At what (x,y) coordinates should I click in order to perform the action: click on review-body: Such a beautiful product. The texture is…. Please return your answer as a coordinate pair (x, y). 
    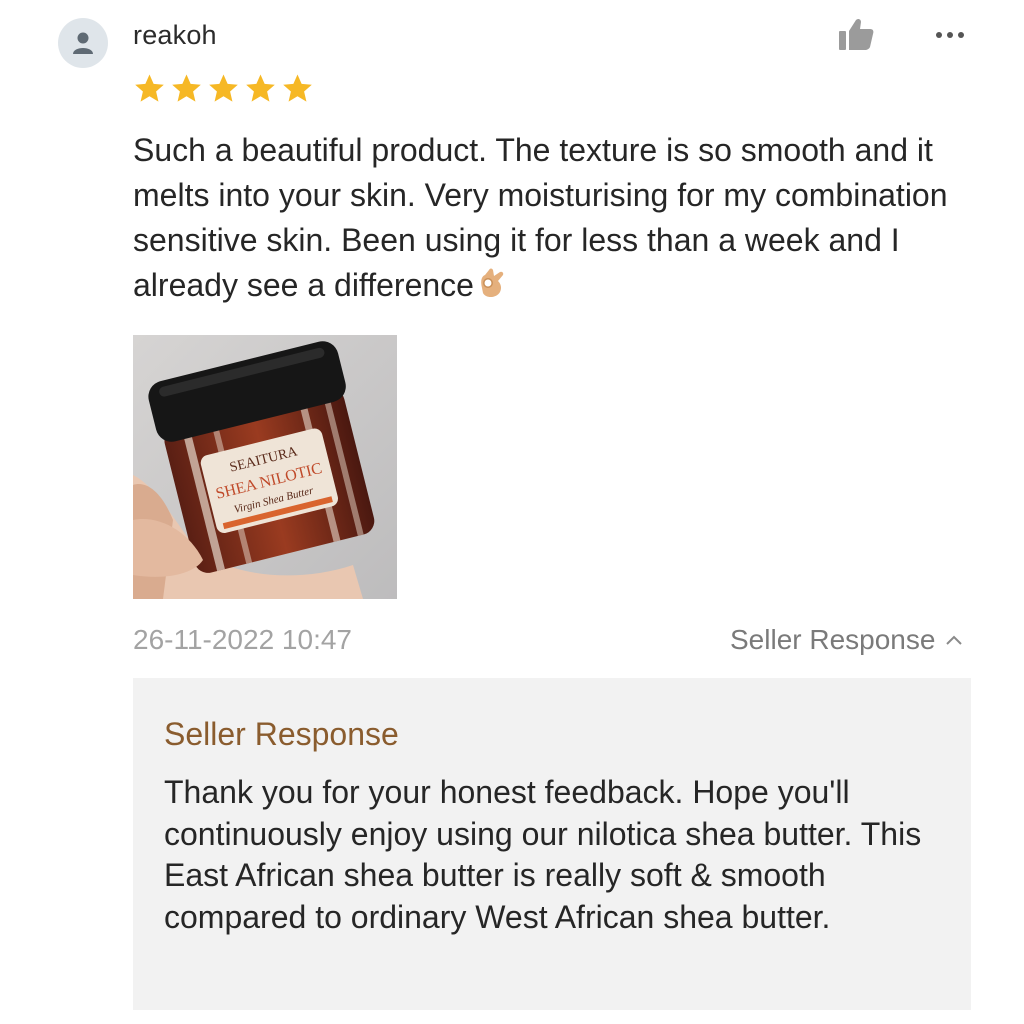
    Looking at the image, I should click on (540, 217).